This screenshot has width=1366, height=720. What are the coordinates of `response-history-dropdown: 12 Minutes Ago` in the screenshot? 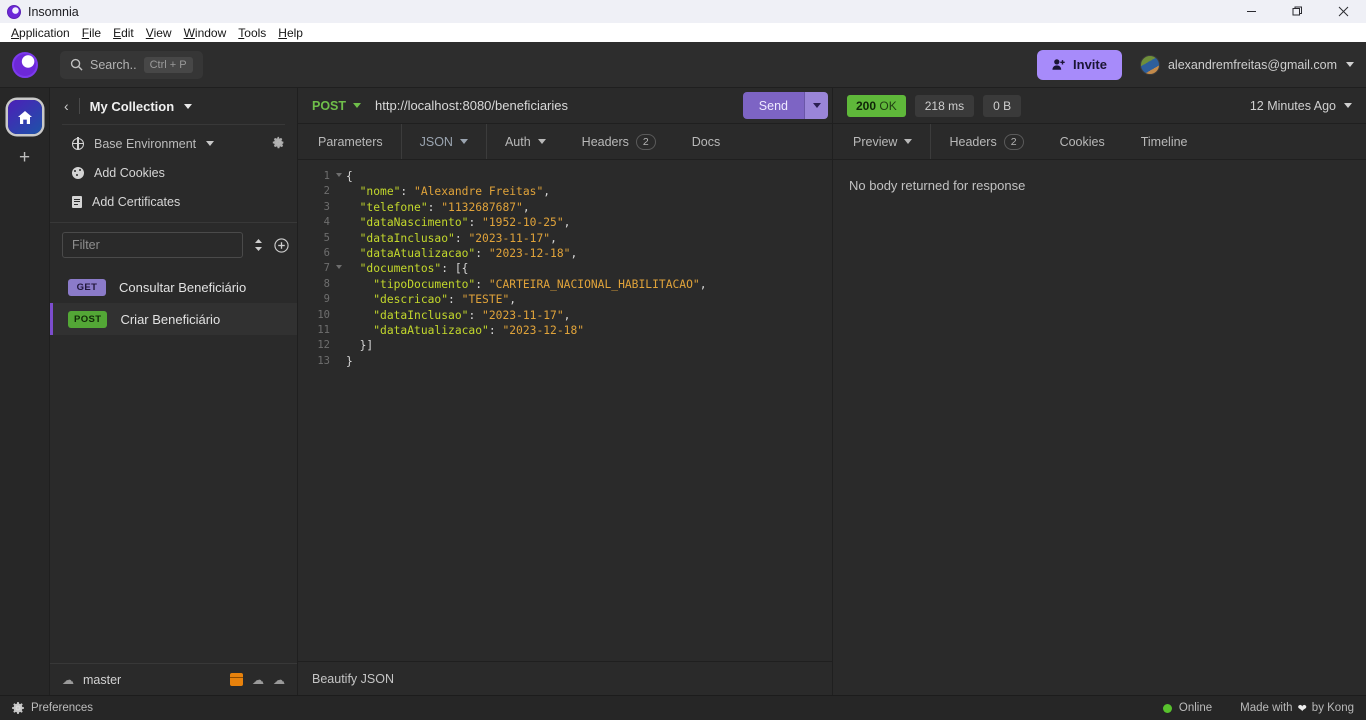 It's located at (1301, 106).